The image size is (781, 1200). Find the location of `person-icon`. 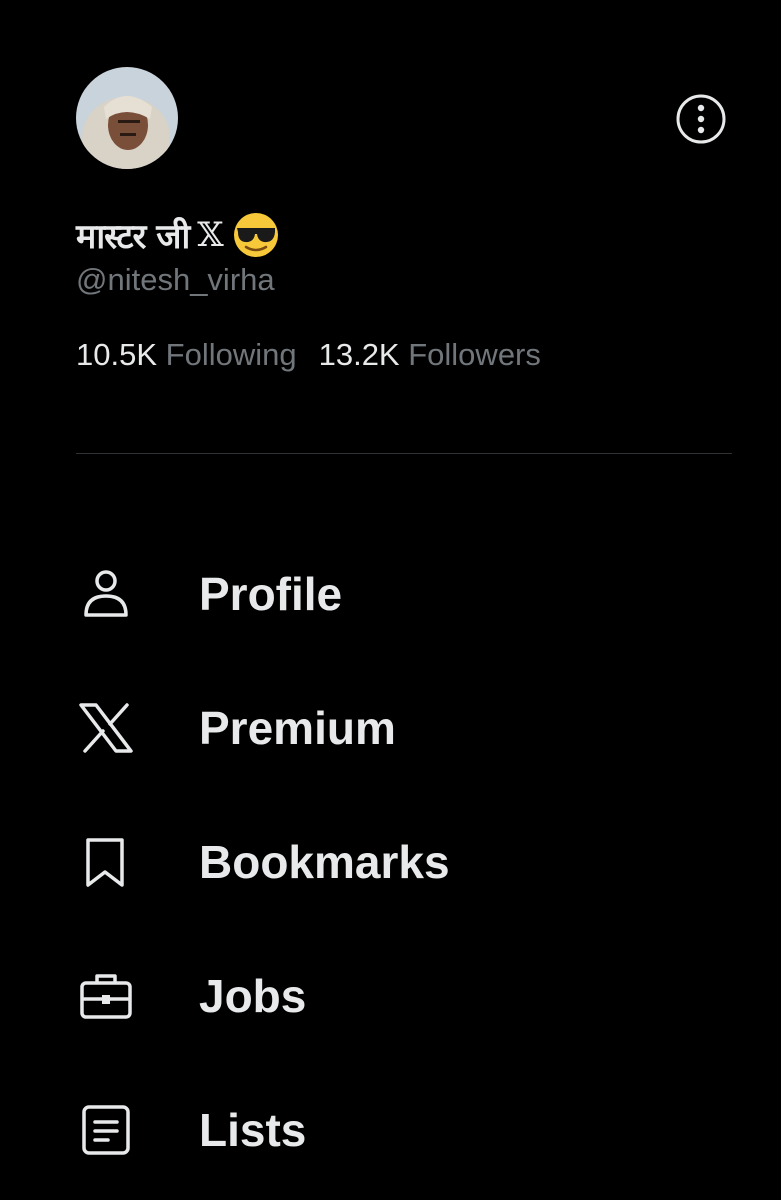

person-icon is located at coordinates (106, 593).